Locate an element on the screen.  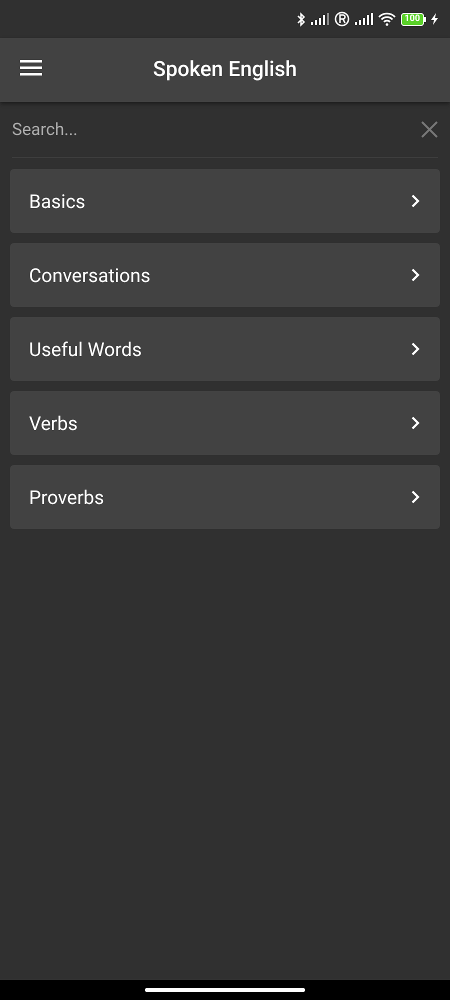
roaming-icon is located at coordinates (342, 19).